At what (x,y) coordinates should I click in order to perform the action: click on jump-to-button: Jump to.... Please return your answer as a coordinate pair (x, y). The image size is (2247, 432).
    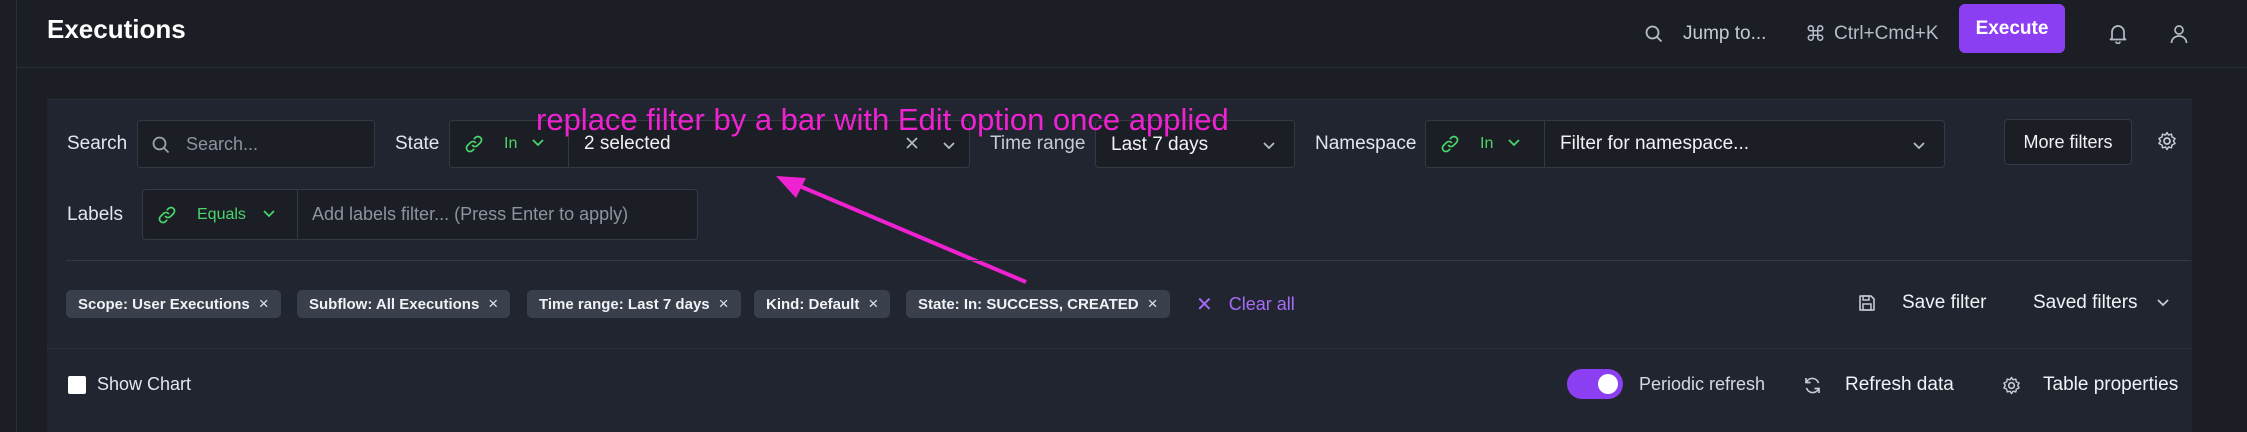
    Looking at the image, I should click on (1705, 34).